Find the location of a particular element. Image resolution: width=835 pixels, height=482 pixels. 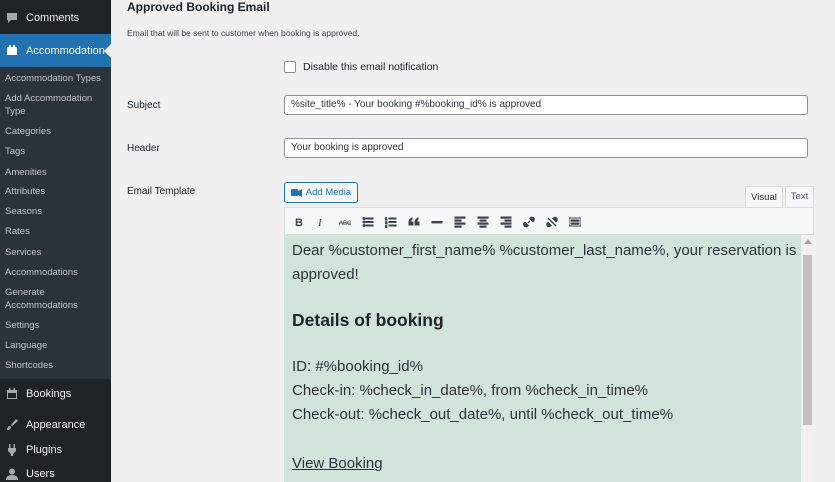

editor-scrollbar is located at coordinates (807, 358).